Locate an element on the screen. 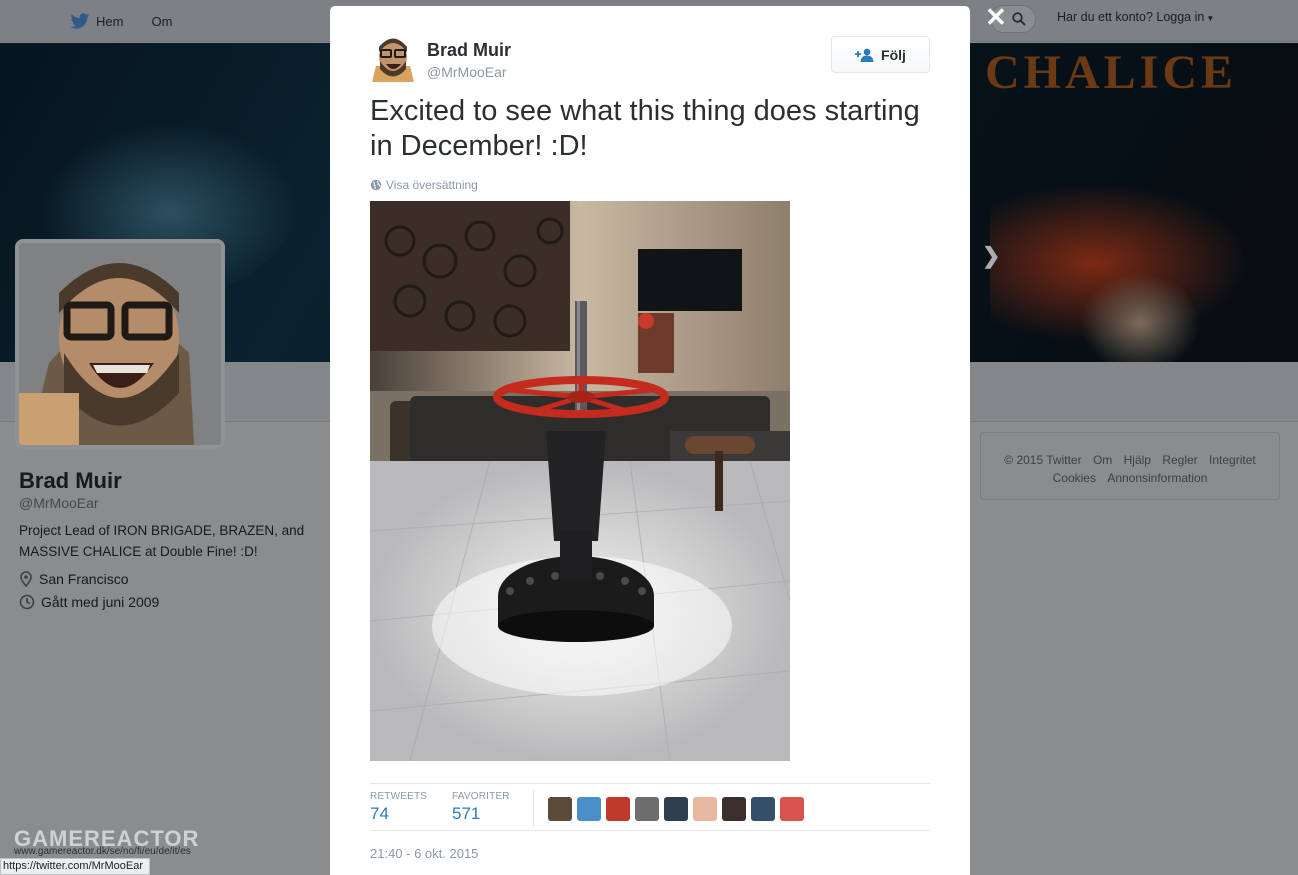 This screenshot has height=875, width=1298. nav-home: Hem is located at coordinates (97, 21).